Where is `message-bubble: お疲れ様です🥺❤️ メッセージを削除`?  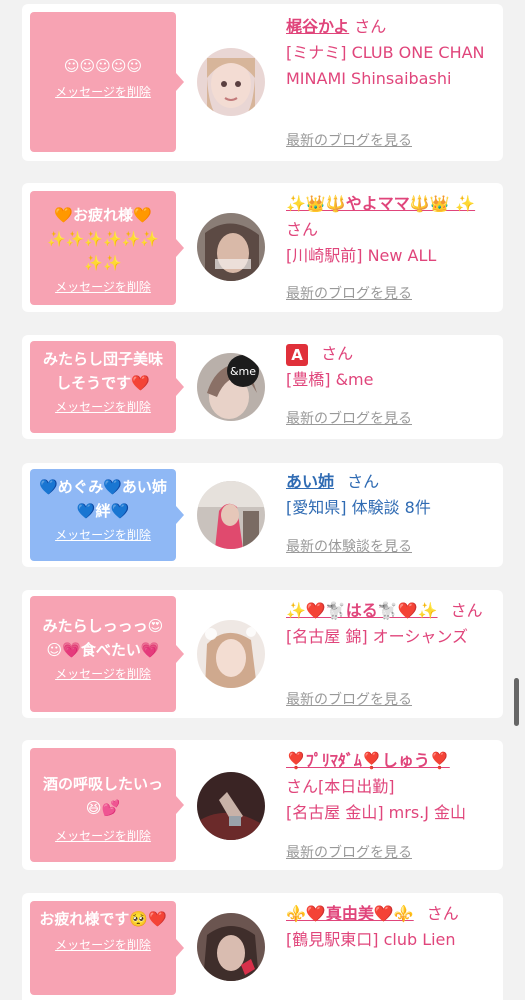
message-bubble: お疲れ様です🥺❤️ メッセージを削除 is located at coordinates (107, 948).